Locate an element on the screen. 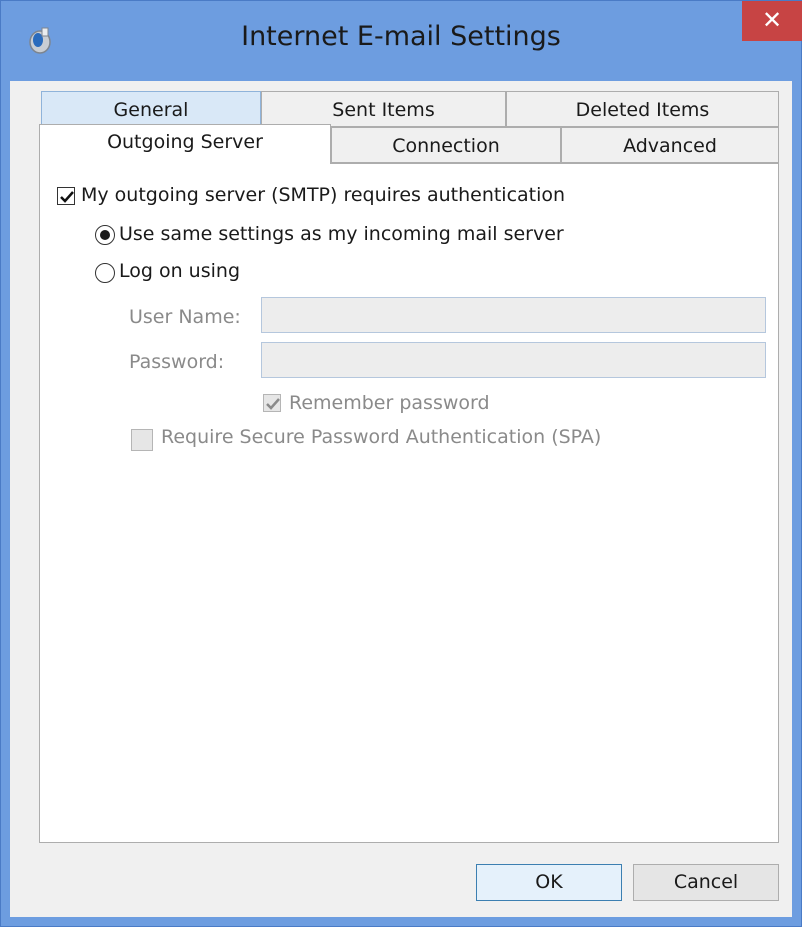  tab-general: General is located at coordinates (151, 109).